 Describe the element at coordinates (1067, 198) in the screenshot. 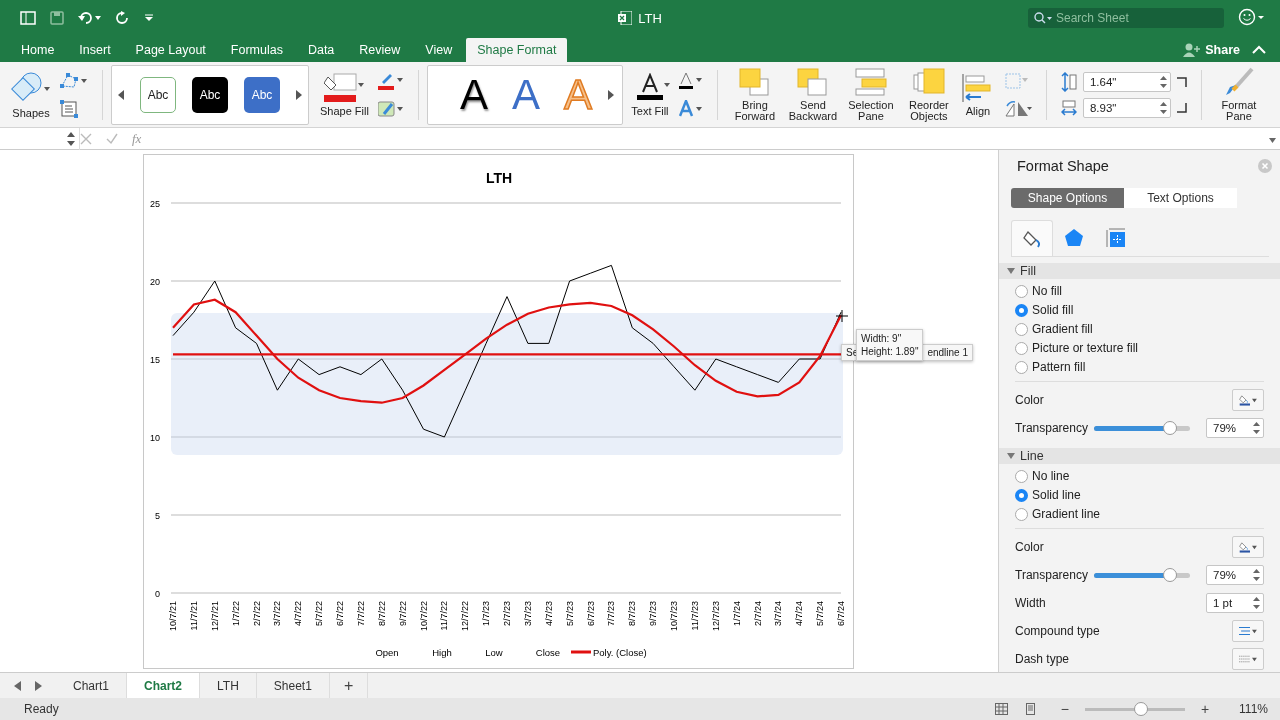

I see `options-tab: Shape Options` at that location.